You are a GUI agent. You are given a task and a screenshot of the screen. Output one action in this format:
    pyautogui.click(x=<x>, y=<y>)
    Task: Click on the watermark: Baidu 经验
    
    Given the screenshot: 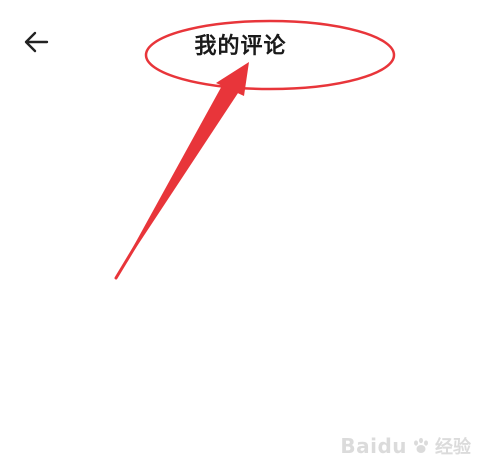 What is the action you would take?
    pyautogui.click(x=405, y=446)
    